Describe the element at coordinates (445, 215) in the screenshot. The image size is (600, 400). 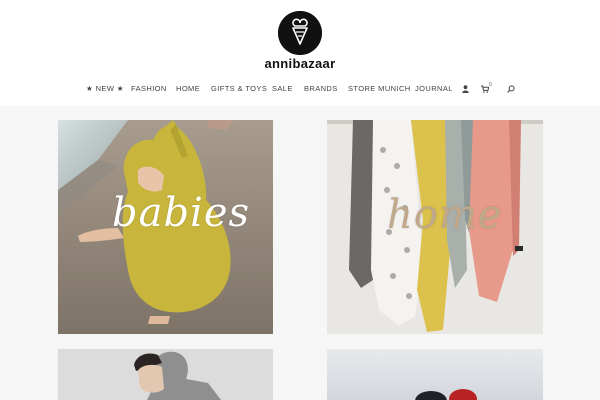
I see `tile-label-home: home` at that location.